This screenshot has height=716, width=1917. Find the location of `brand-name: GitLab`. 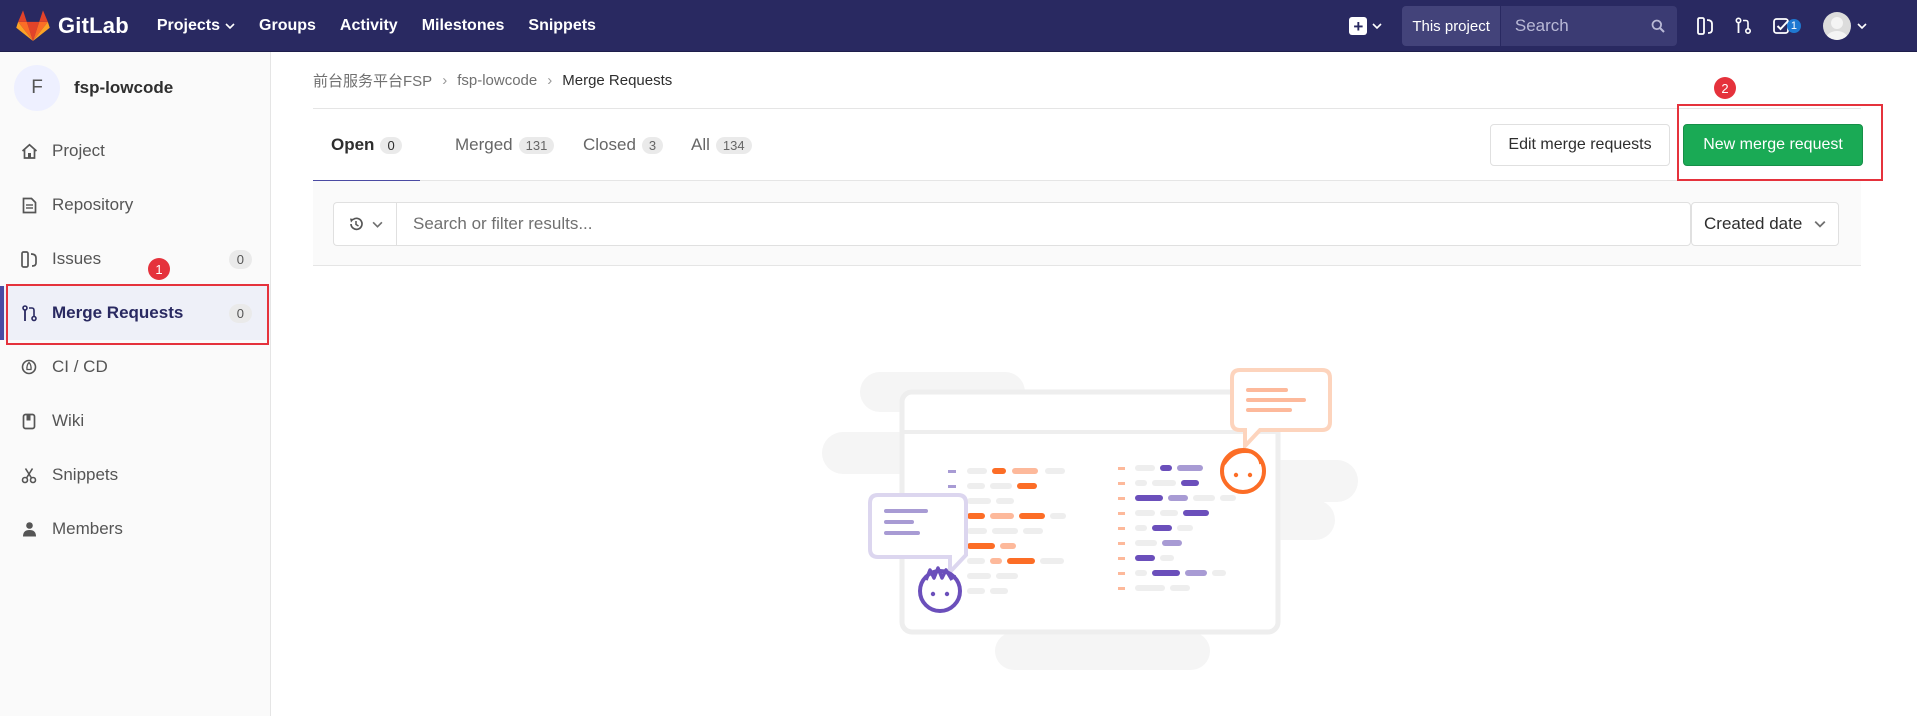

brand-name: GitLab is located at coordinates (93, 25).